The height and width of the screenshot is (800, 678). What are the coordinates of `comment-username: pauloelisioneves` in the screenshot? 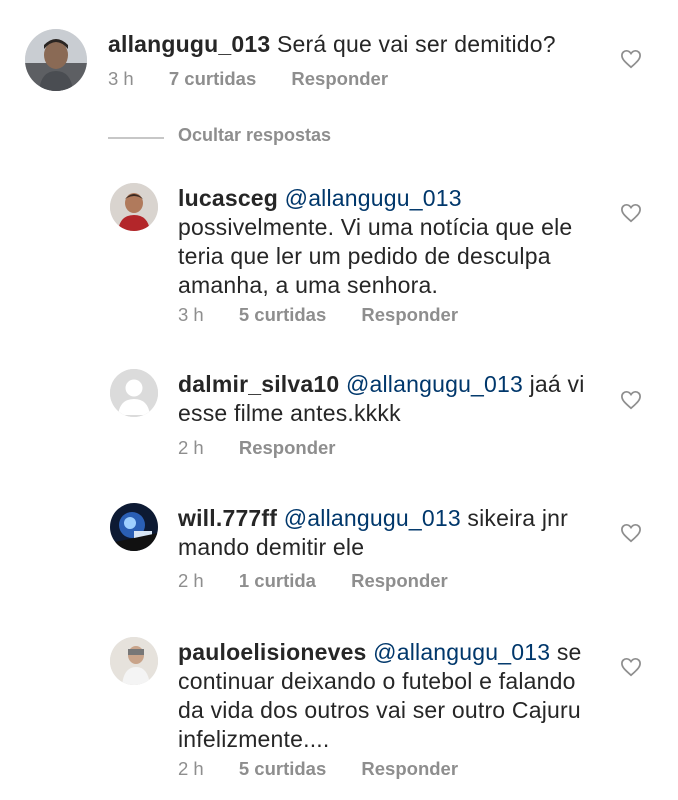 It's located at (272, 652).